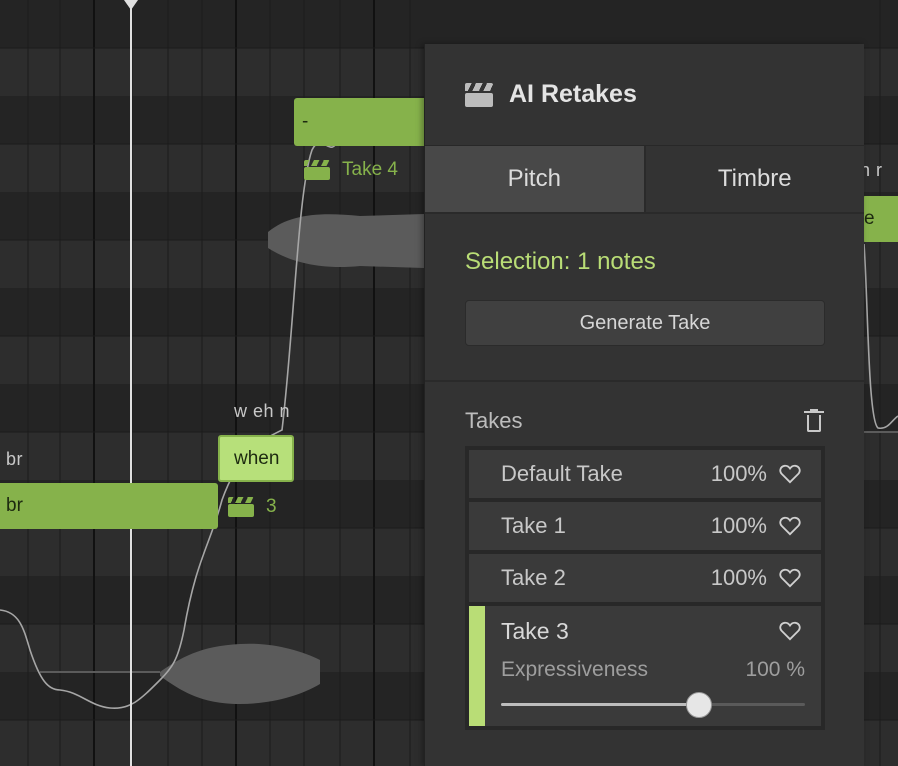 This screenshot has height=766, width=898. I want to click on take-row: Take 1 100%, so click(645, 526).